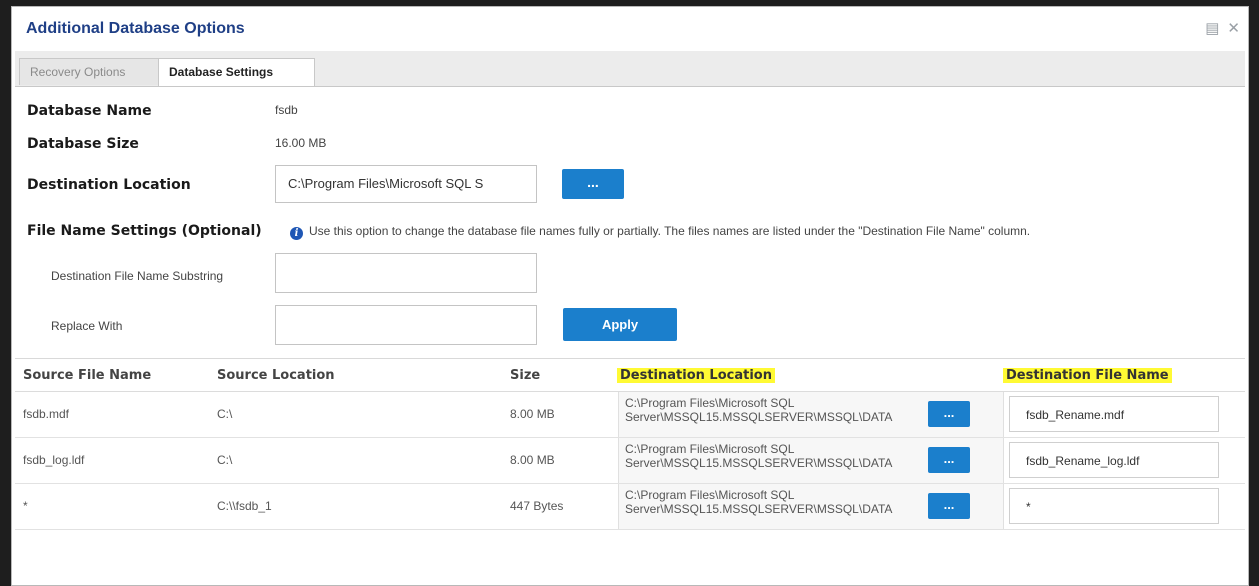 The height and width of the screenshot is (586, 1259). What do you see at coordinates (301, 143) in the screenshot?
I see `database-size-value: 16.00 MB` at bounding box center [301, 143].